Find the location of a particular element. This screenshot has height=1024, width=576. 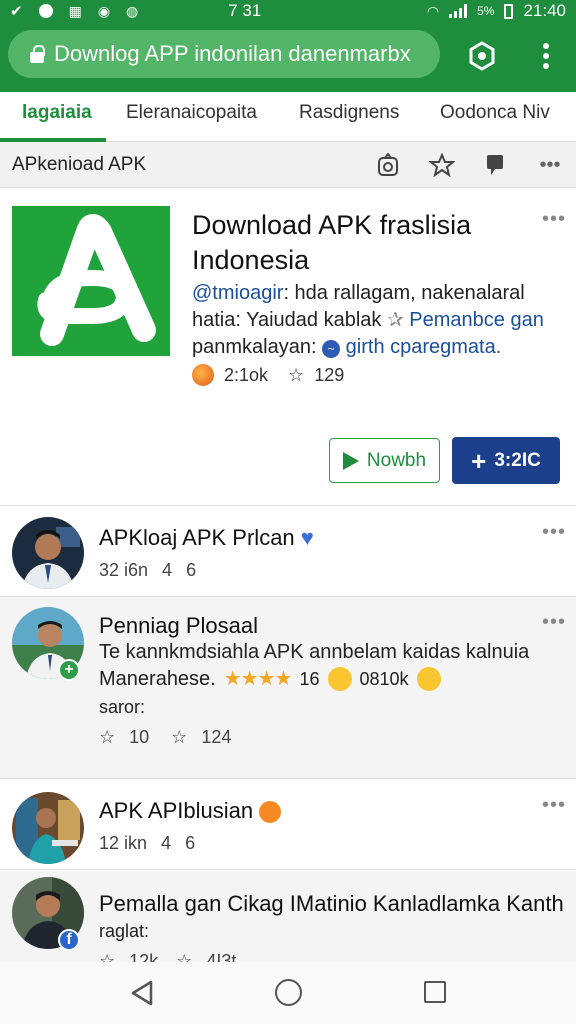

desc-line-2: hatia: Yaiudad kablak is located at coordinates (287, 320).